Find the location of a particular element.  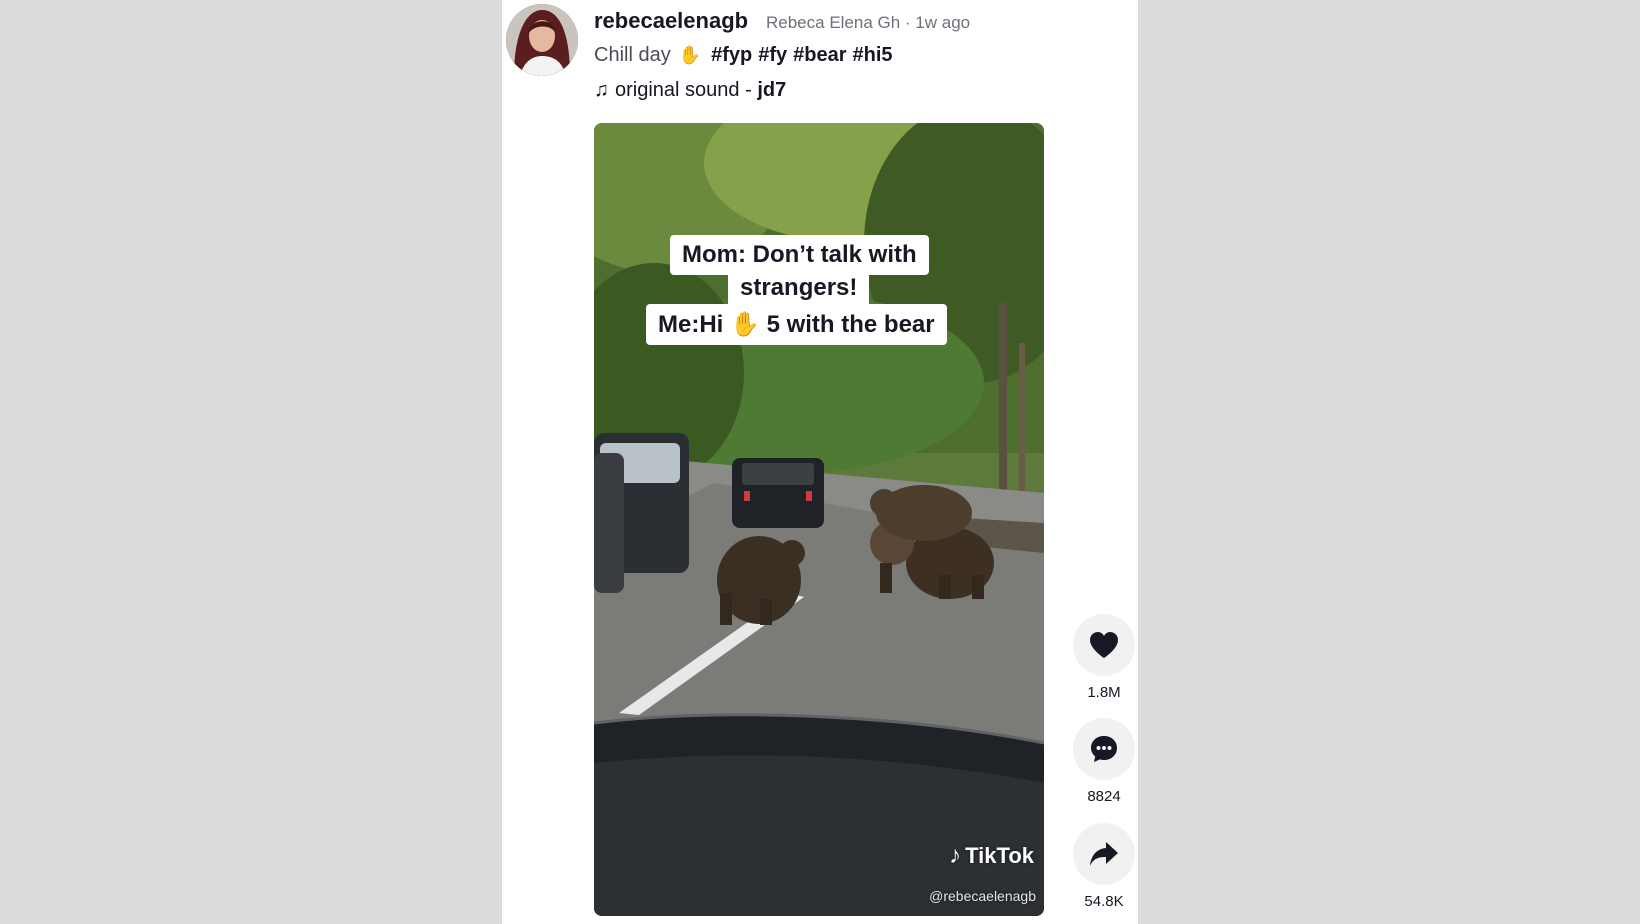

comment-action: 8824 is located at coordinates (1104, 761).